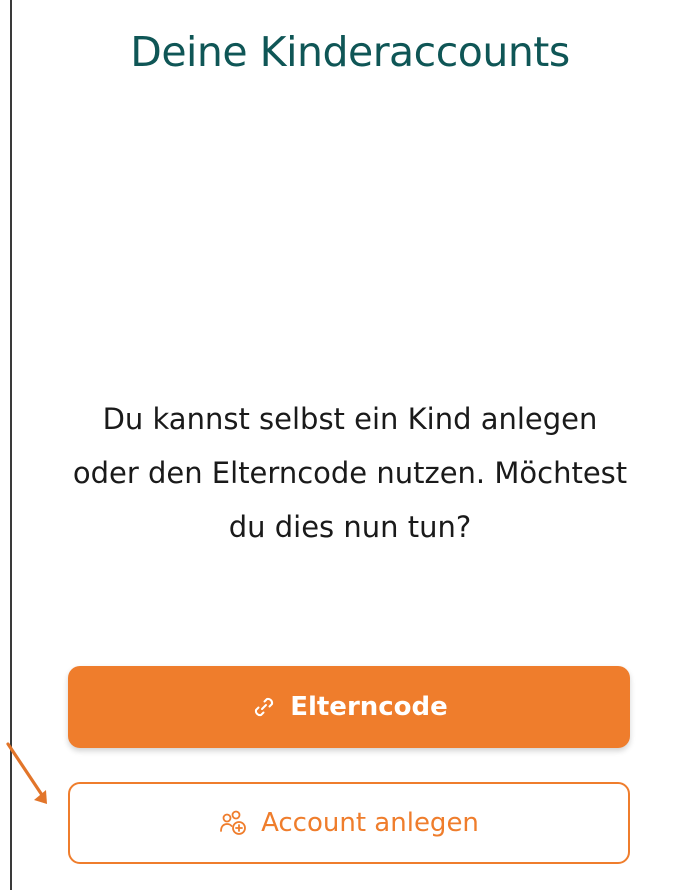 This screenshot has width=680, height=890. What do you see at coordinates (234, 823) in the screenshot?
I see `add-users-icon` at bounding box center [234, 823].